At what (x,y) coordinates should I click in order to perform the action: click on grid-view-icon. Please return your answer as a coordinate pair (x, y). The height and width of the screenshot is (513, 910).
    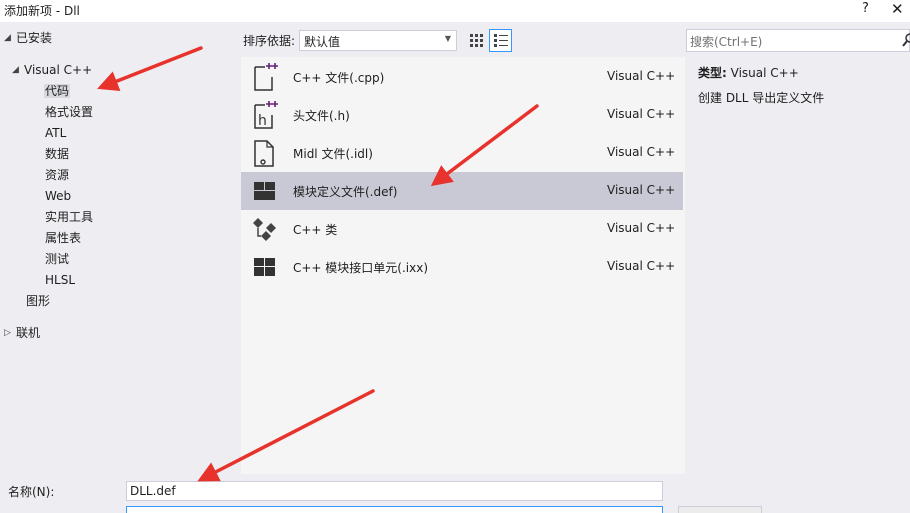
    Looking at the image, I should click on (476, 40).